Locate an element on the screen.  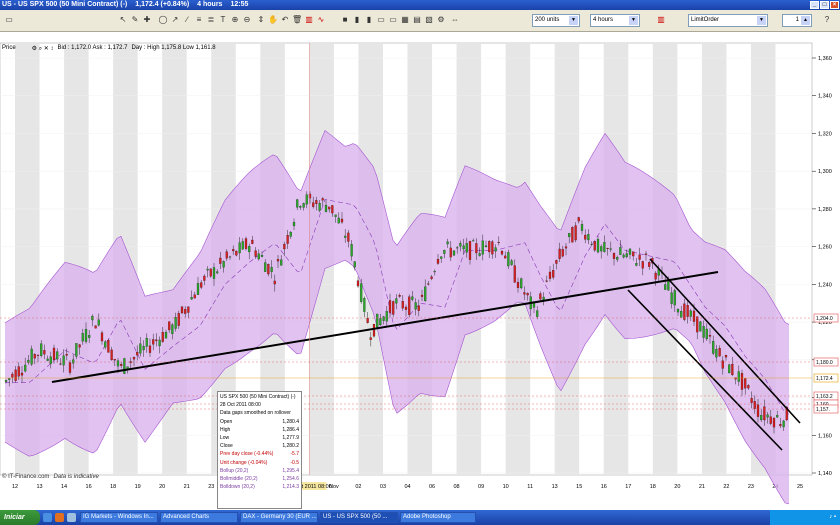
scale-icon: ⇕ is located at coordinates (261, 19).